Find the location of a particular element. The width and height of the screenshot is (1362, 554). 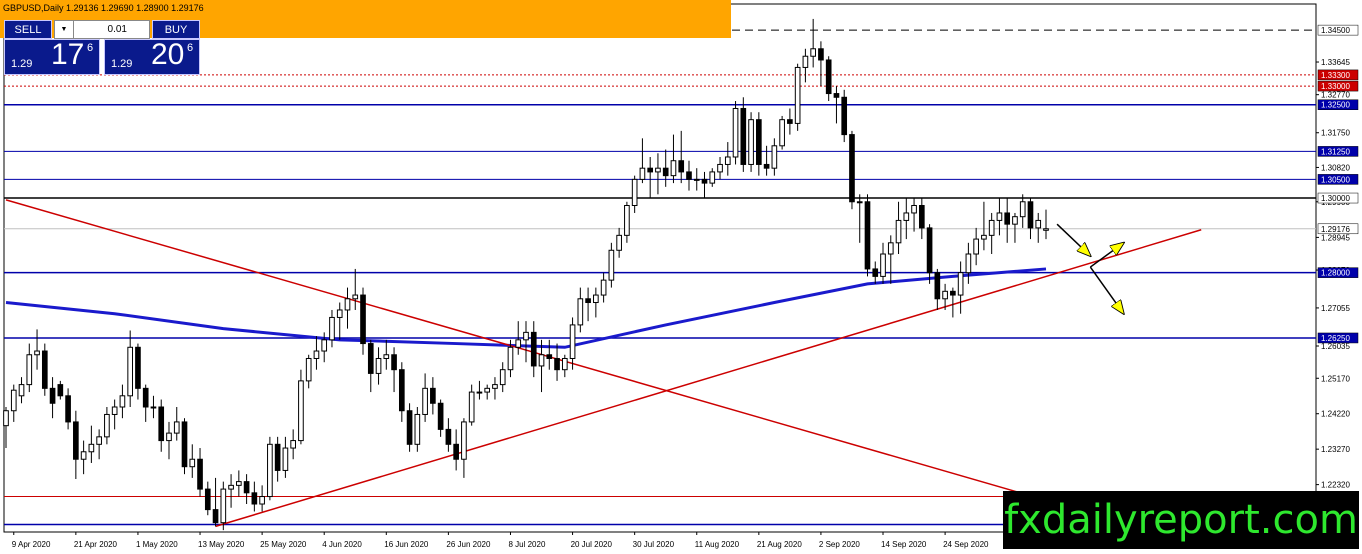

lot-size-input: ▼ 0.01 is located at coordinates (102, 29).